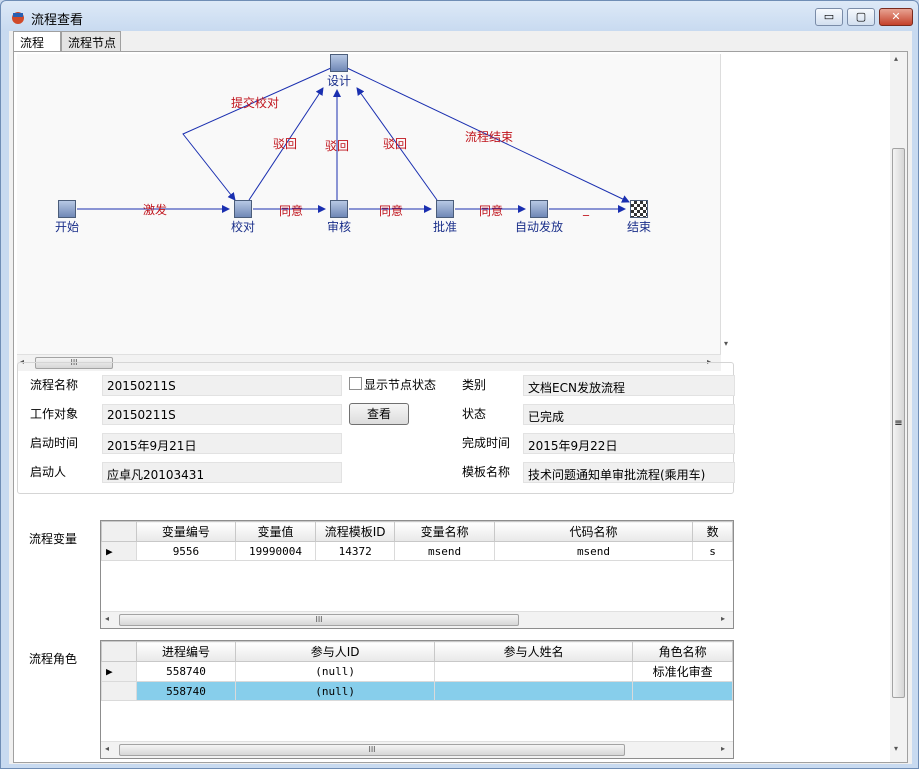 This screenshot has height=769, width=919. Describe the element at coordinates (629, 385) in the screenshot. I see `category-field: 文档ECN发放流程` at that location.